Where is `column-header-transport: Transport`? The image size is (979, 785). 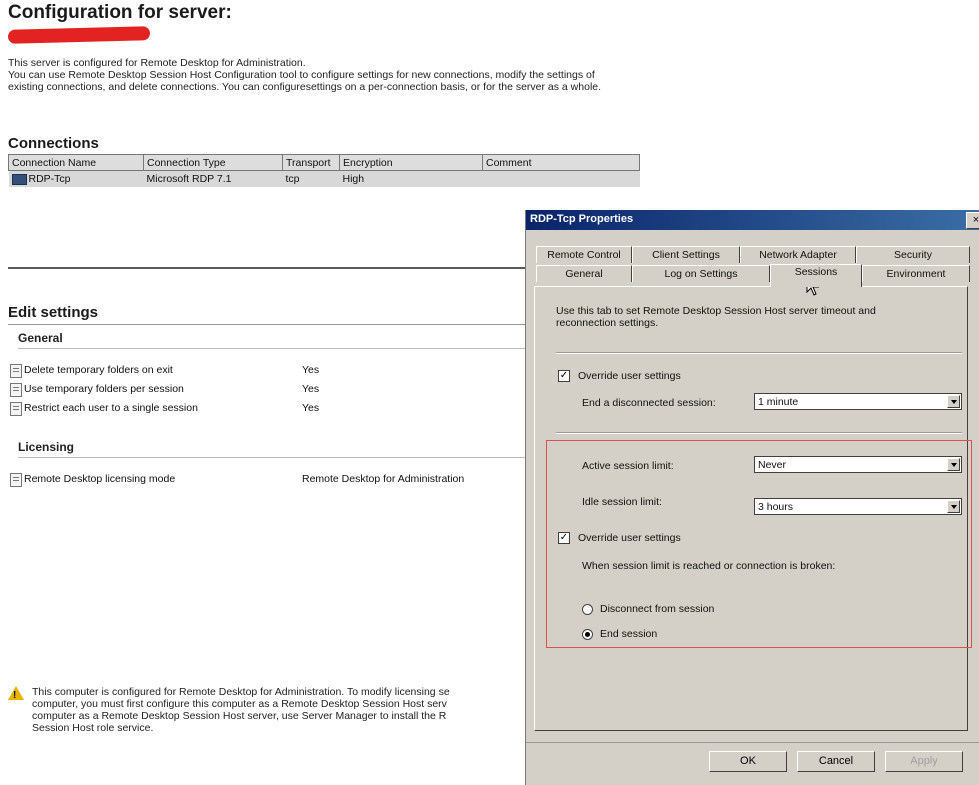
column-header-transport: Transport is located at coordinates (311, 162).